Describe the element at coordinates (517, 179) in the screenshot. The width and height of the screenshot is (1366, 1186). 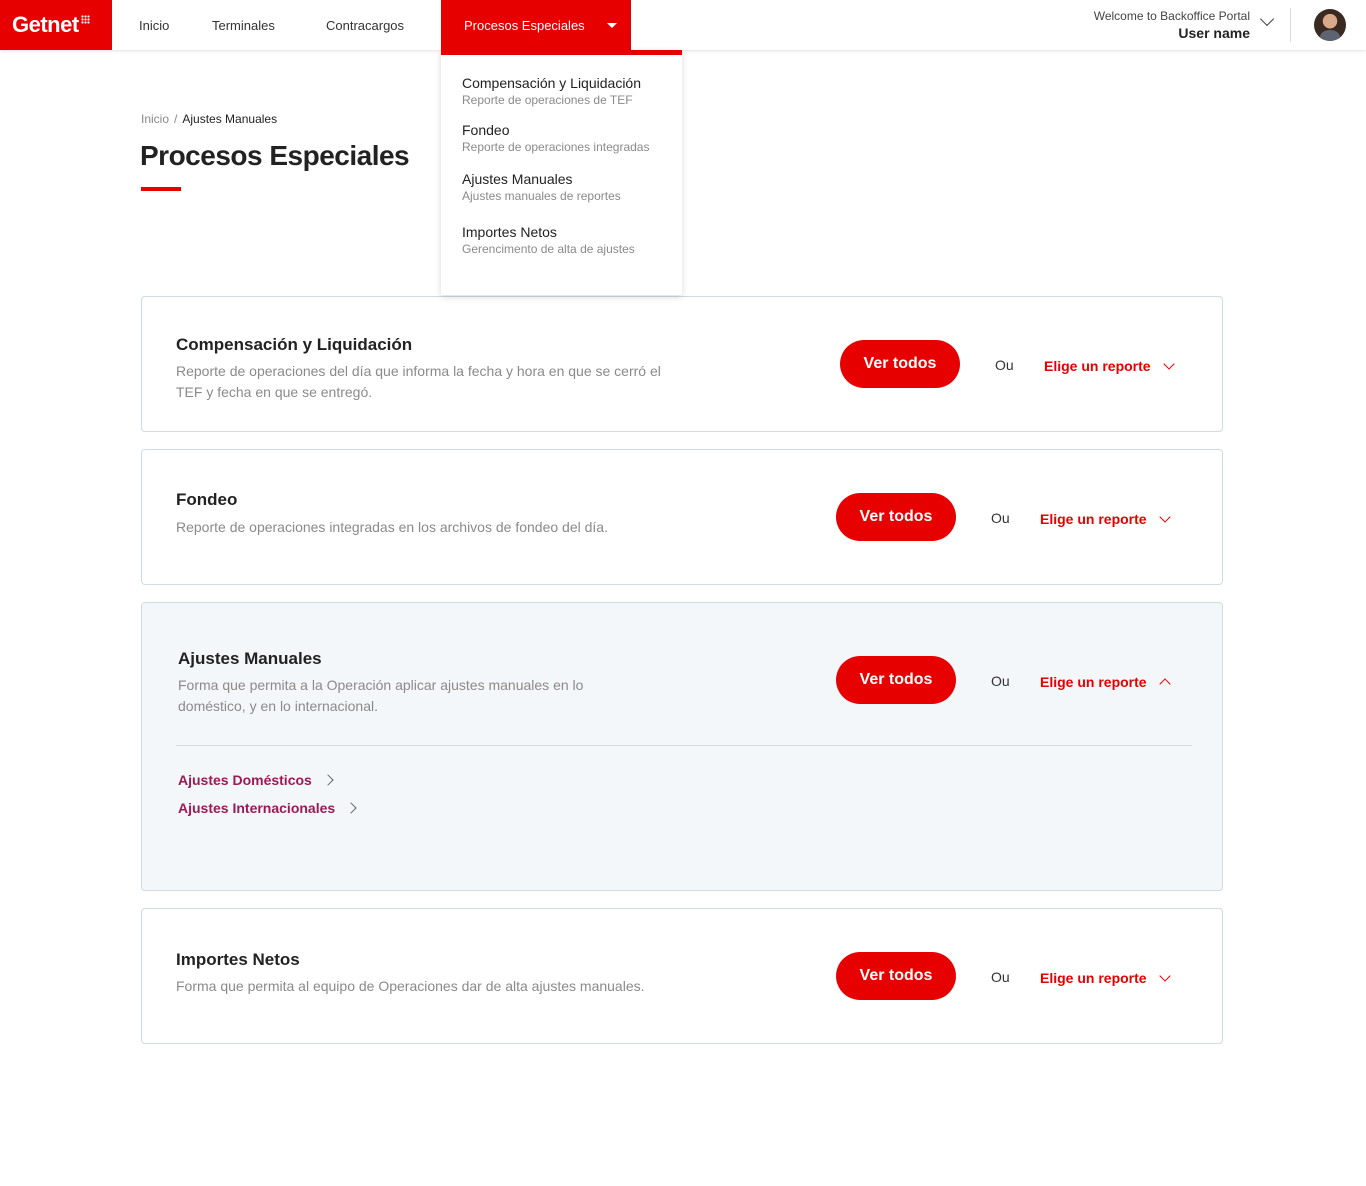
I see `dropdown-item-title: Ajustes Manuales` at that location.